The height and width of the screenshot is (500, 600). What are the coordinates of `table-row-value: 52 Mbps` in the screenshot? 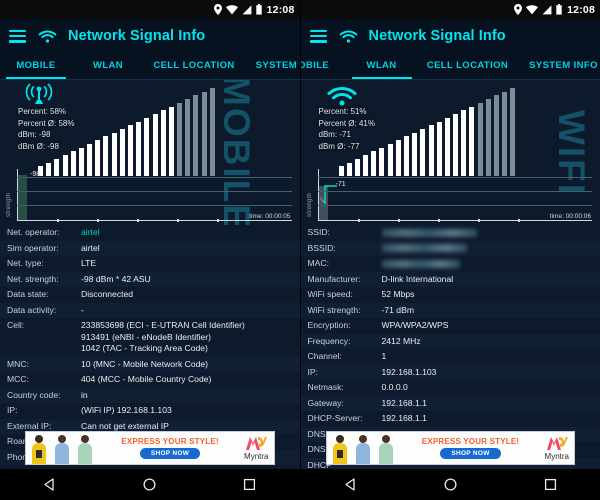 It's located at (398, 294).